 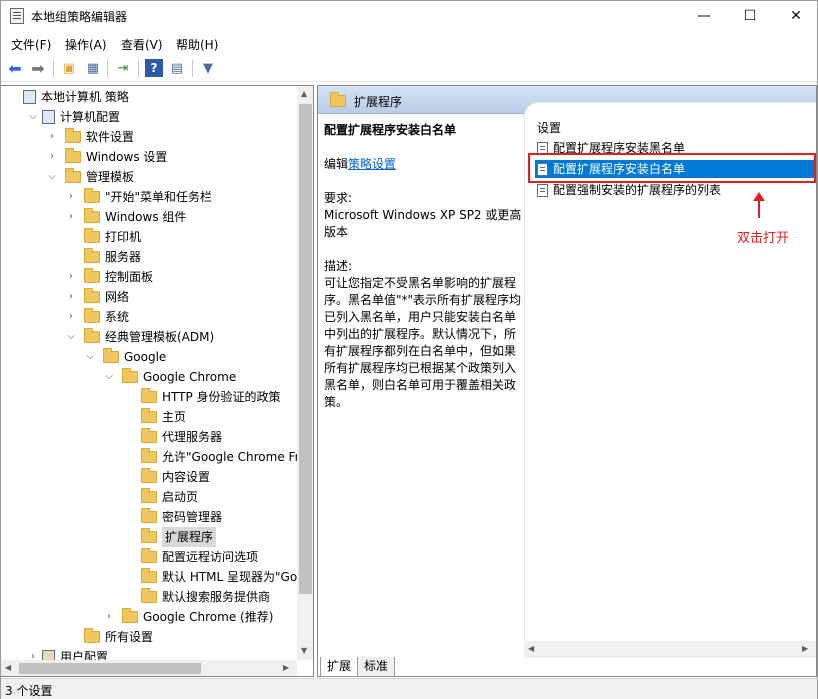 I want to click on back-icon: ⬅, so click(x=15, y=68).